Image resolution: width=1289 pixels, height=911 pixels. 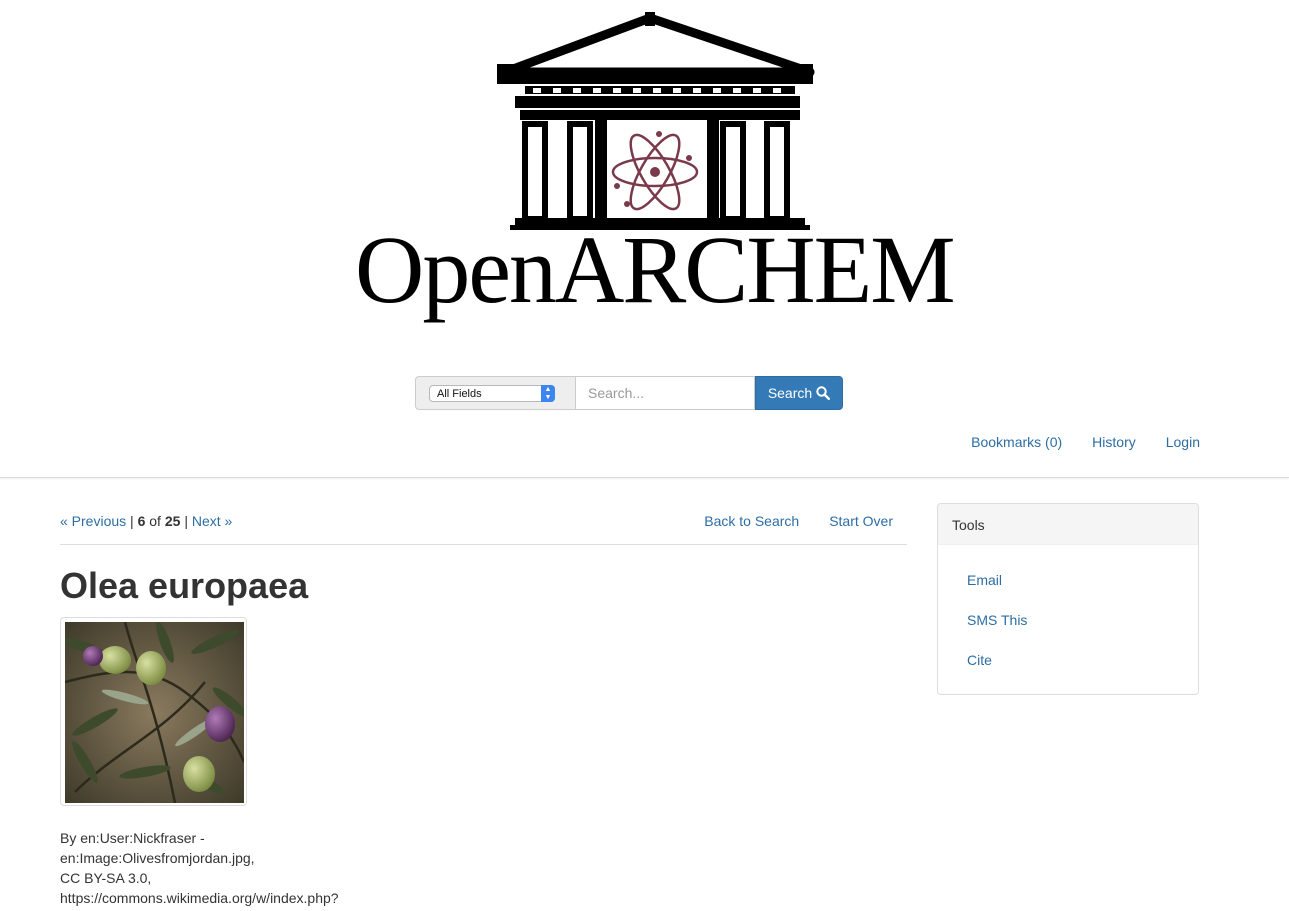 What do you see at coordinates (1082, 585) in the screenshot?
I see `tools-item-email: Email` at bounding box center [1082, 585].